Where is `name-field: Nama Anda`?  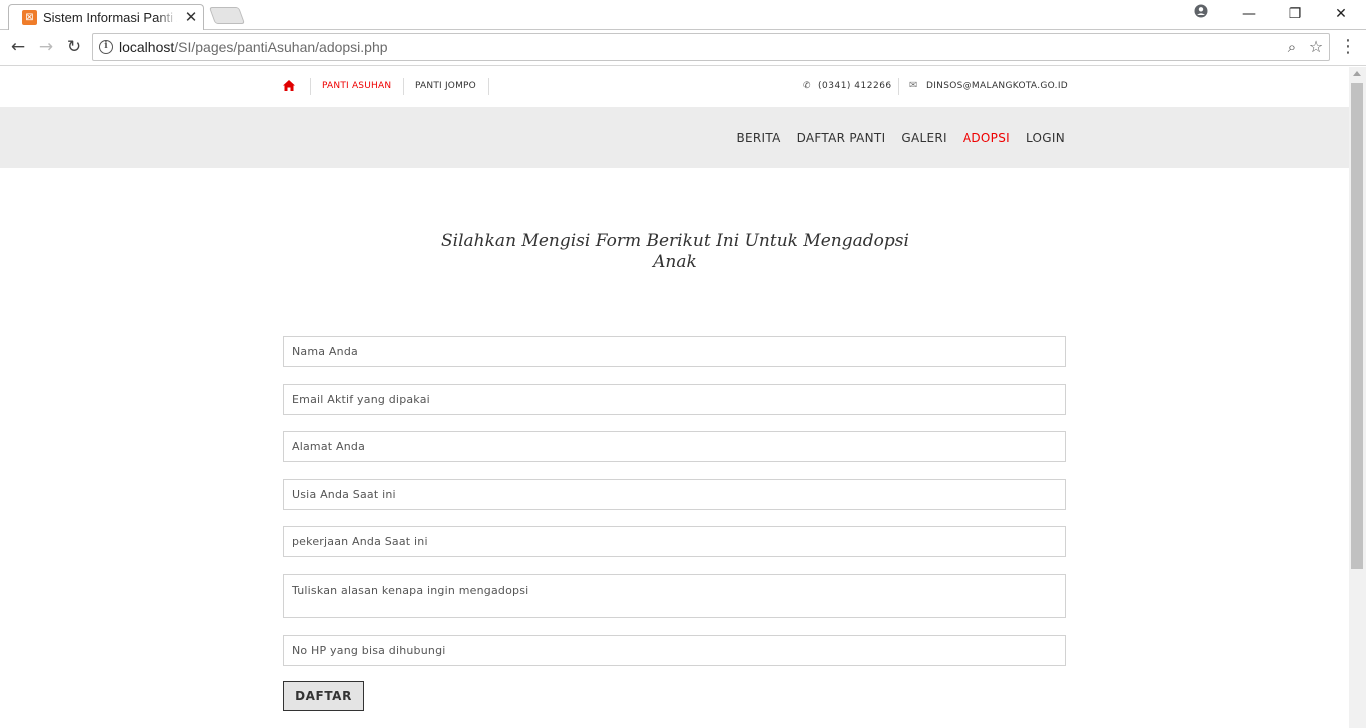 name-field: Nama Anda is located at coordinates (674, 351).